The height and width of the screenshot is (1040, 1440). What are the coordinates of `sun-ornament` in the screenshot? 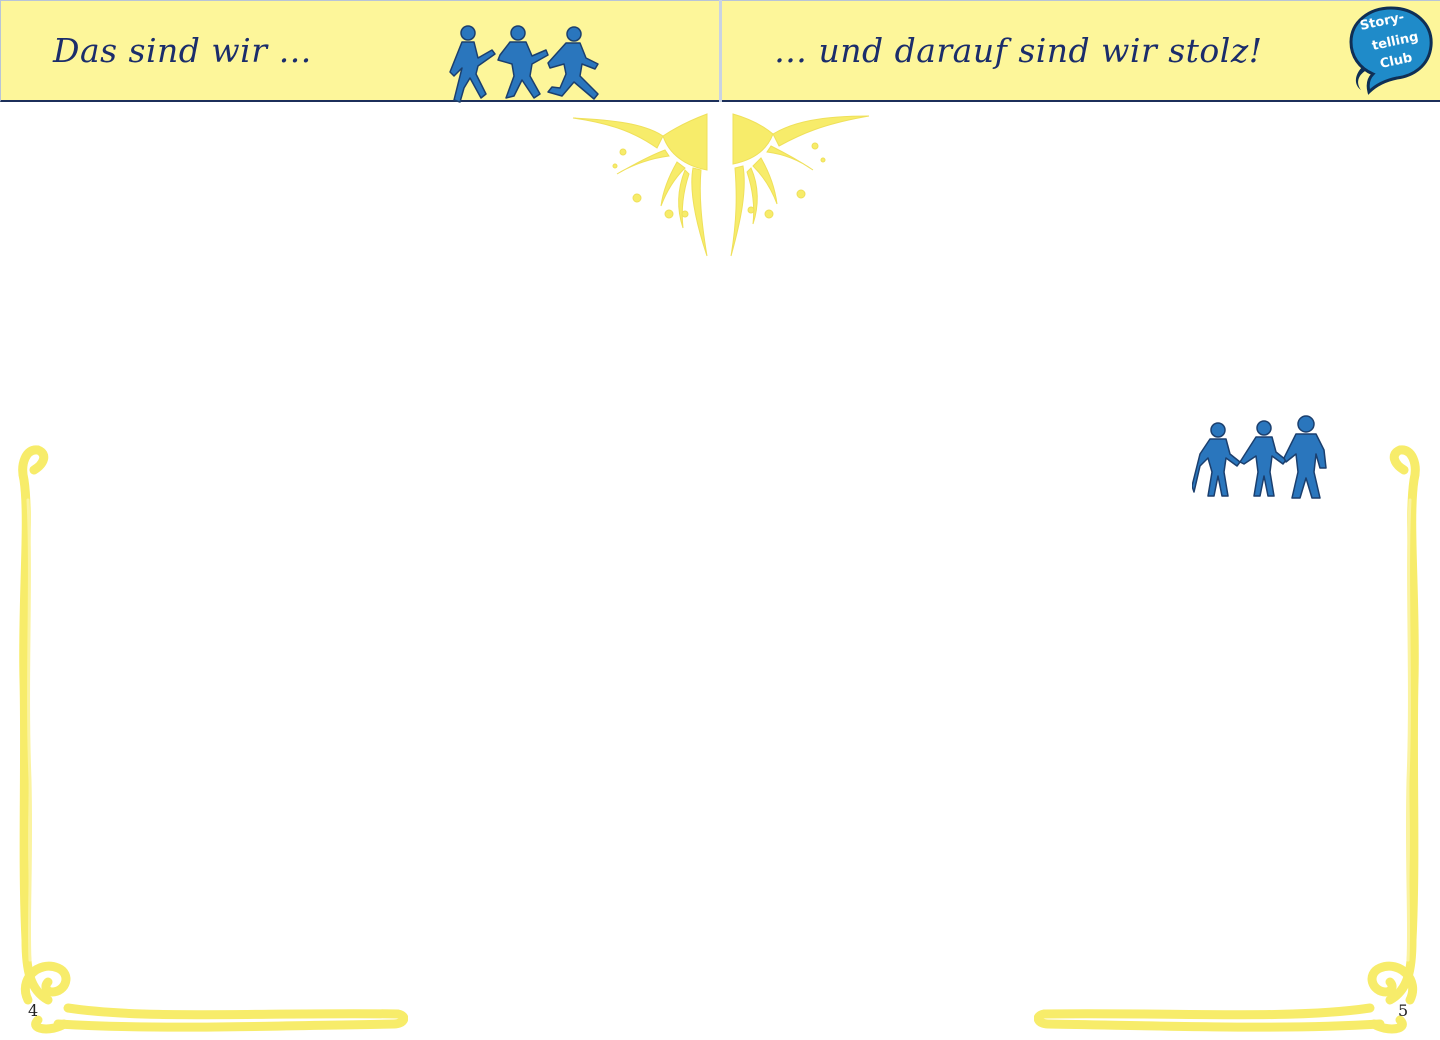 It's located at (721, 185).